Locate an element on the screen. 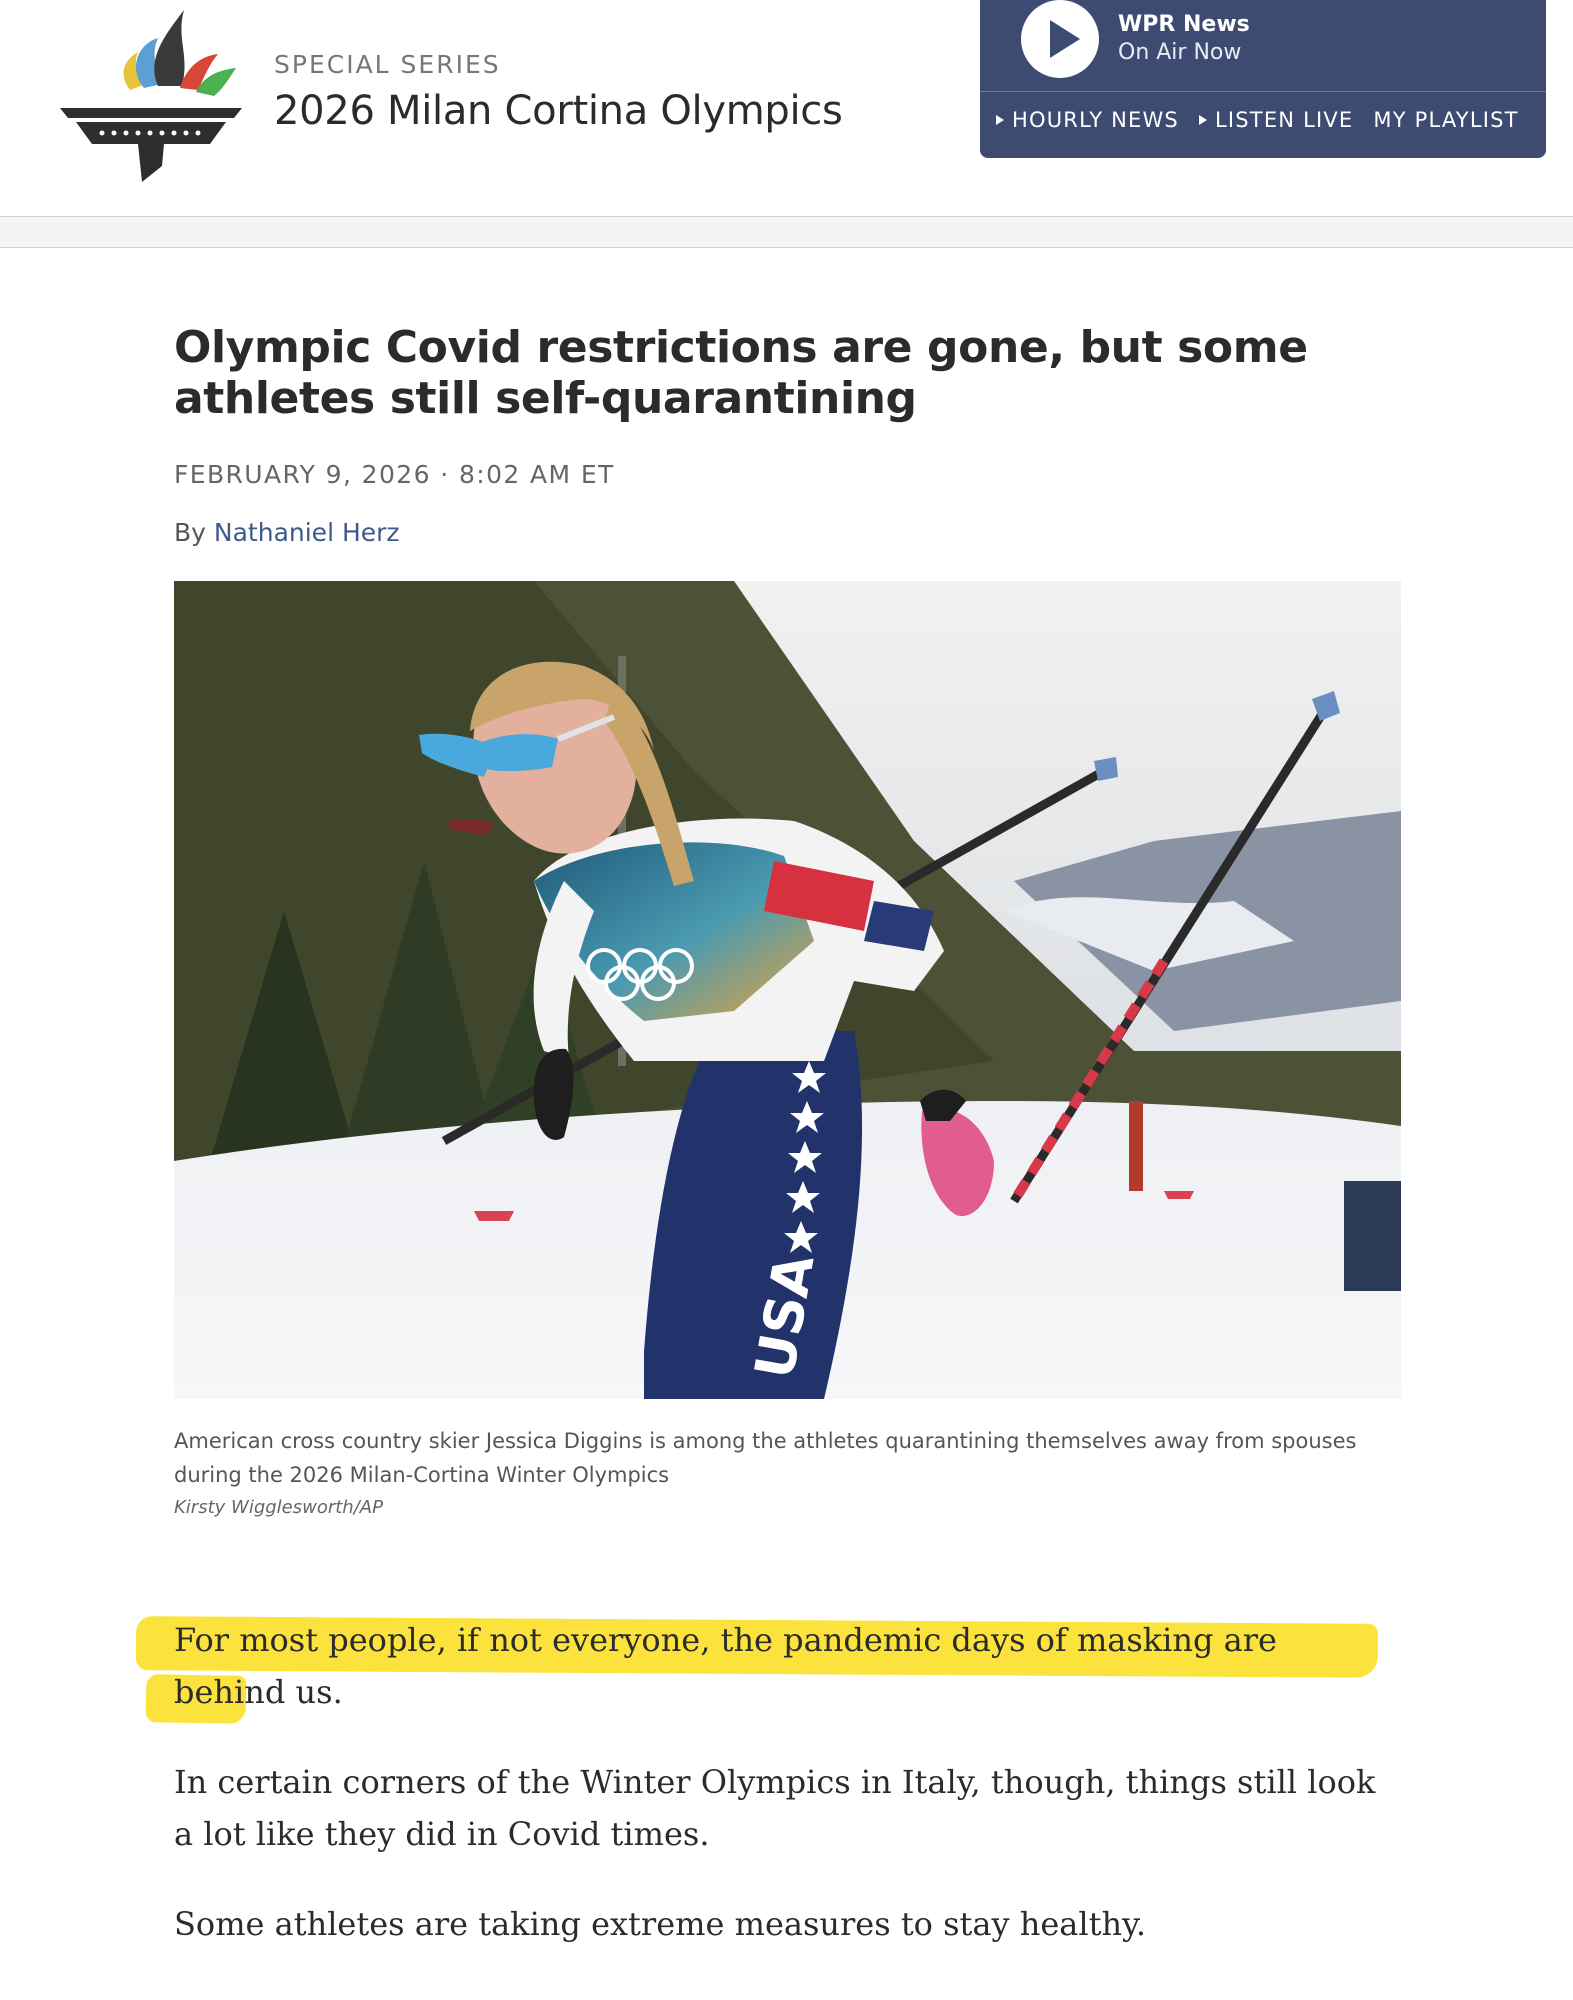 This screenshot has height=2000, width=1573. article-byline: By Nathaniel Herz is located at coordinates (287, 532).